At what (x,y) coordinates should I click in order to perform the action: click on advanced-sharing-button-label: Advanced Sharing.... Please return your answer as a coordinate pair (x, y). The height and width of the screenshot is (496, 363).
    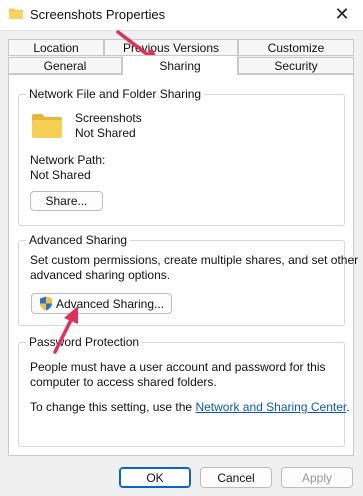
    Looking at the image, I should click on (110, 303).